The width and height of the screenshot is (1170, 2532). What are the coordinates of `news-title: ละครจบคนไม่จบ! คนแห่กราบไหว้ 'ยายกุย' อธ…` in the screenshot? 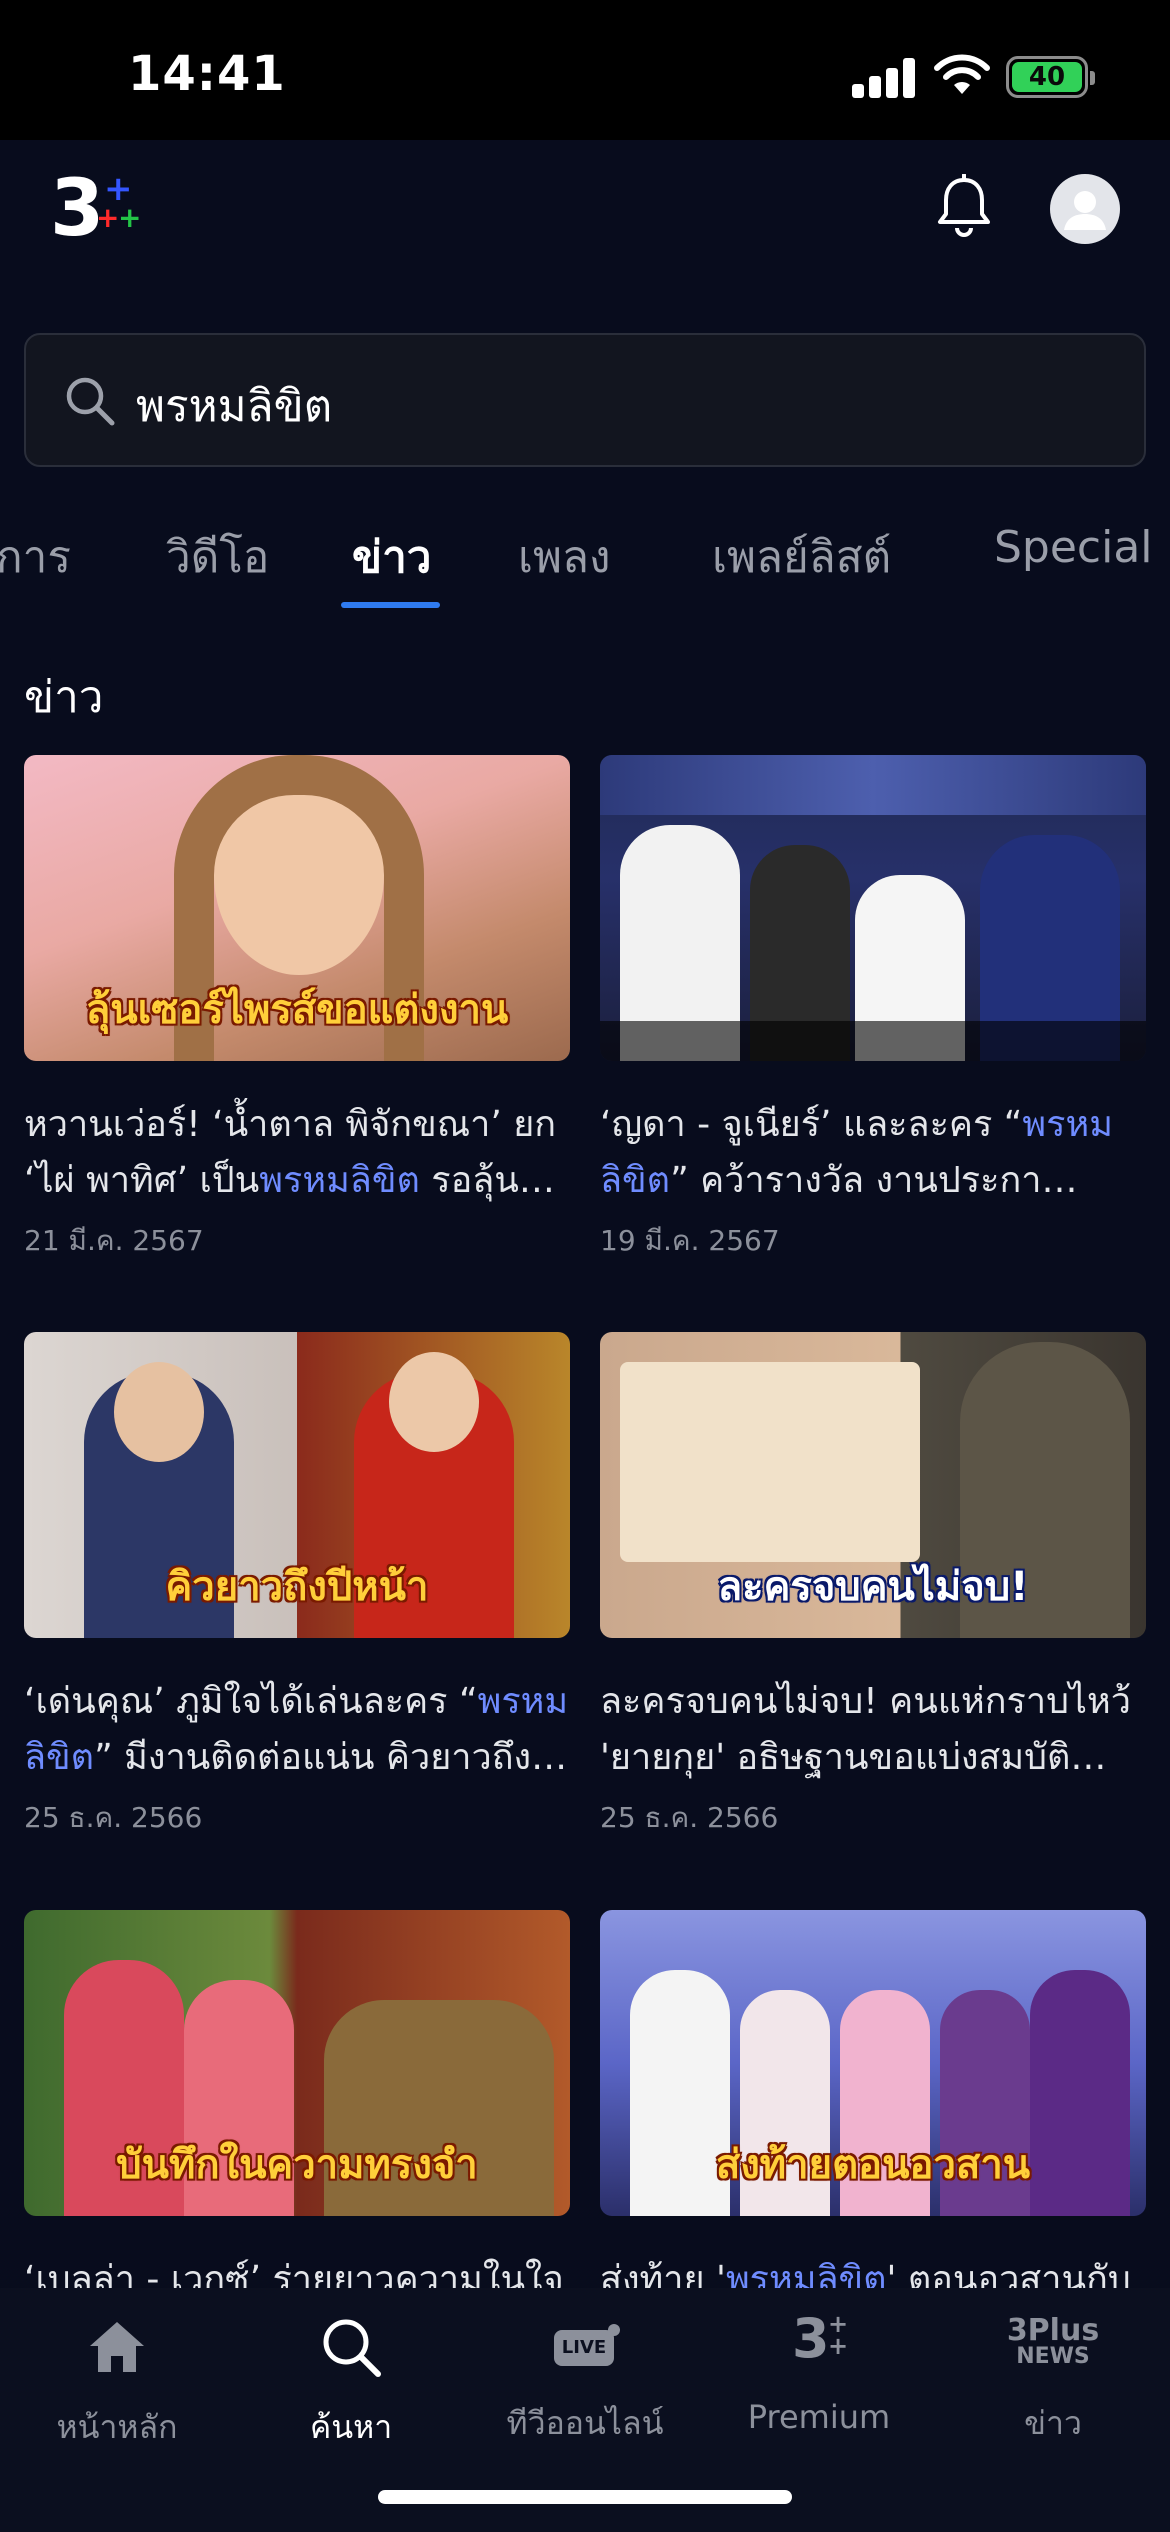 It's located at (865, 1729).